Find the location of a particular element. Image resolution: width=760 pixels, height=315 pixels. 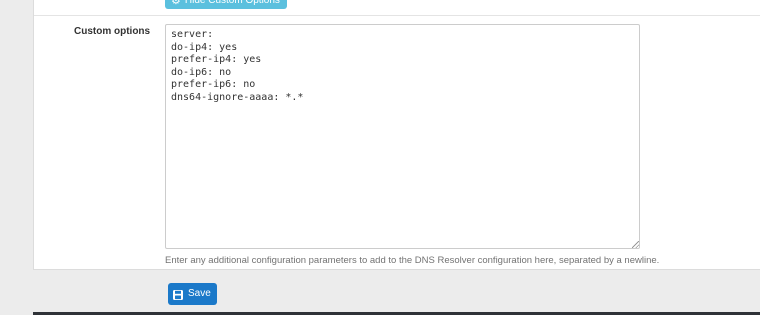

hide-custom-options-button: ⚙ Hide Custom Options is located at coordinates (226, 4).